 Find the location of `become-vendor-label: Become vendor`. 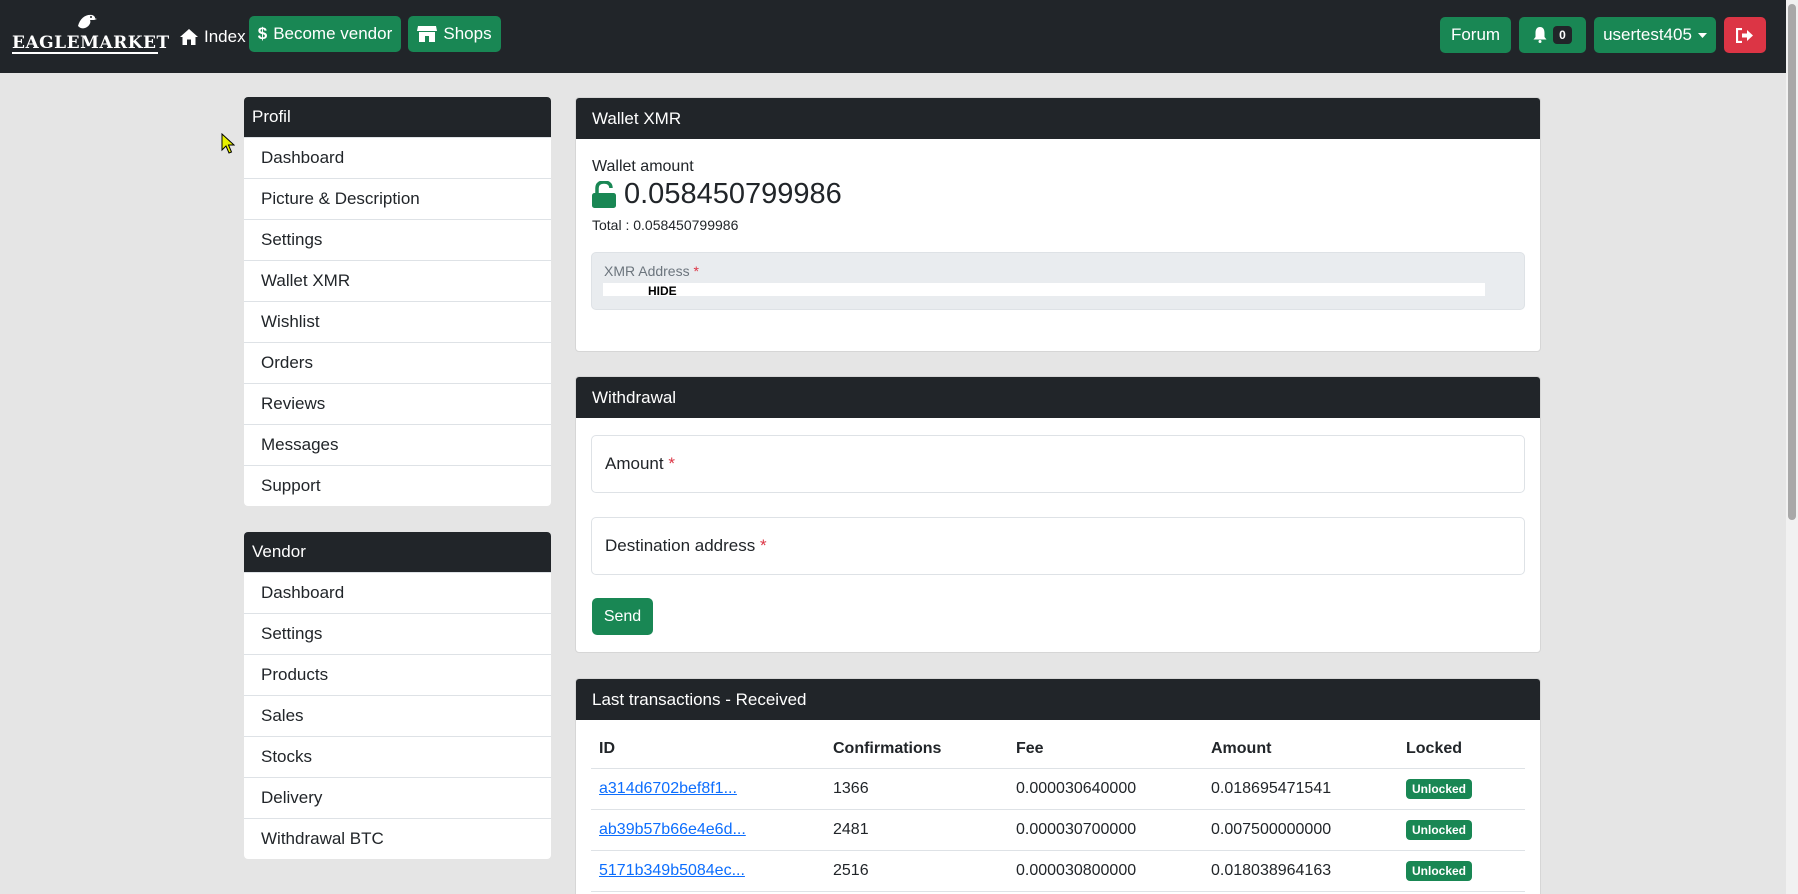

become-vendor-label: Become vendor is located at coordinates (333, 33).